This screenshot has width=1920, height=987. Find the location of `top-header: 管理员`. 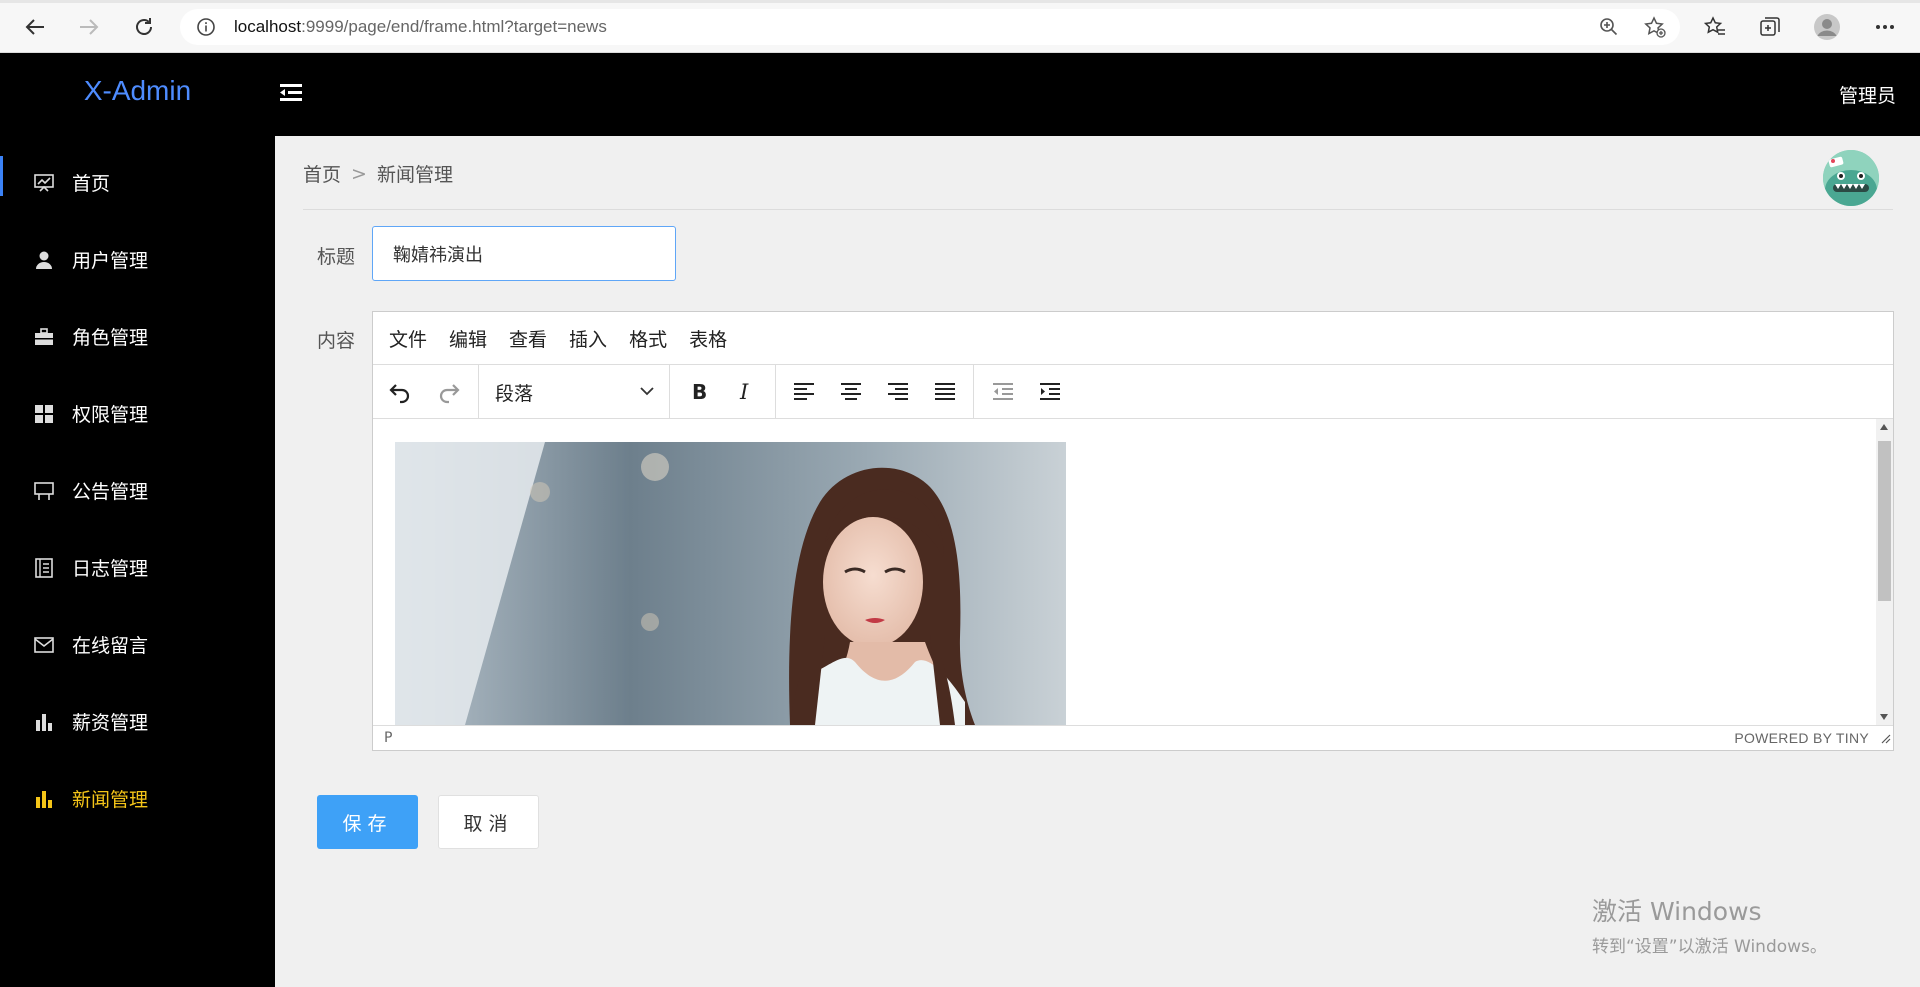

top-header: 管理员 is located at coordinates (1097, 94).